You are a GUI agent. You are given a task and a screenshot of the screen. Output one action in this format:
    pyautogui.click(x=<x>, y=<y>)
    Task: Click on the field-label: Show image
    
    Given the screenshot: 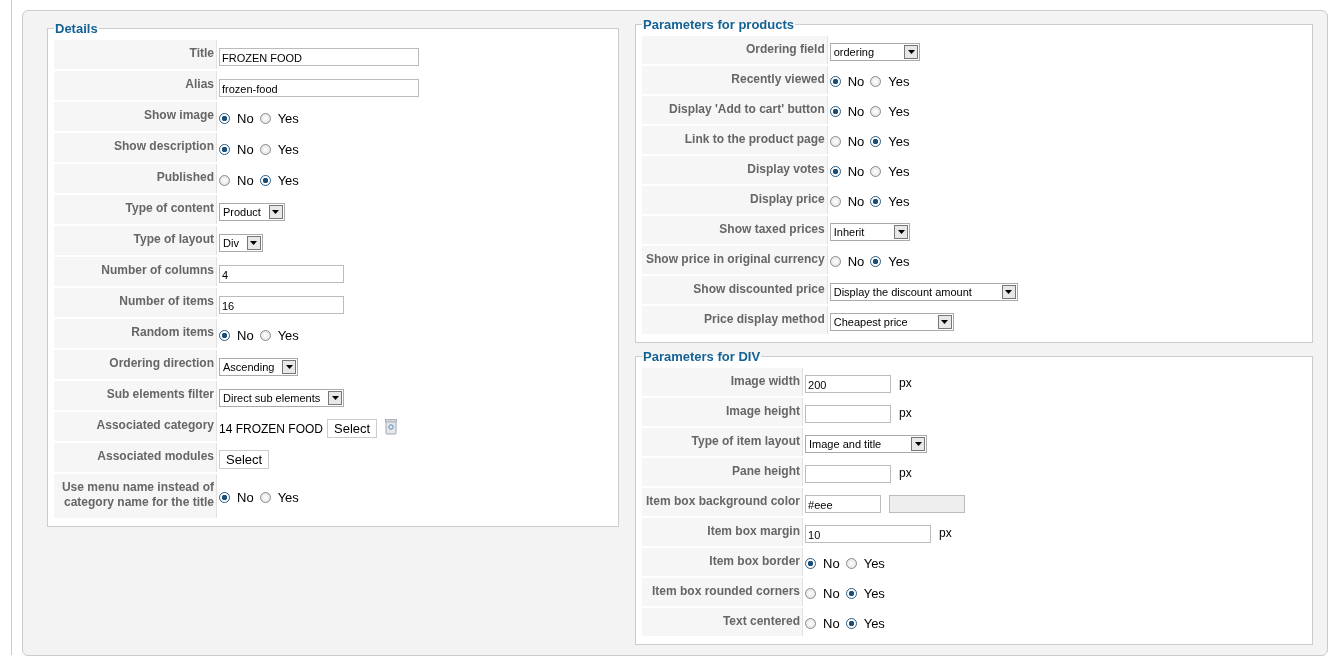 What is the action you would take?
    pyautogui.click(x=135, y=116)
    